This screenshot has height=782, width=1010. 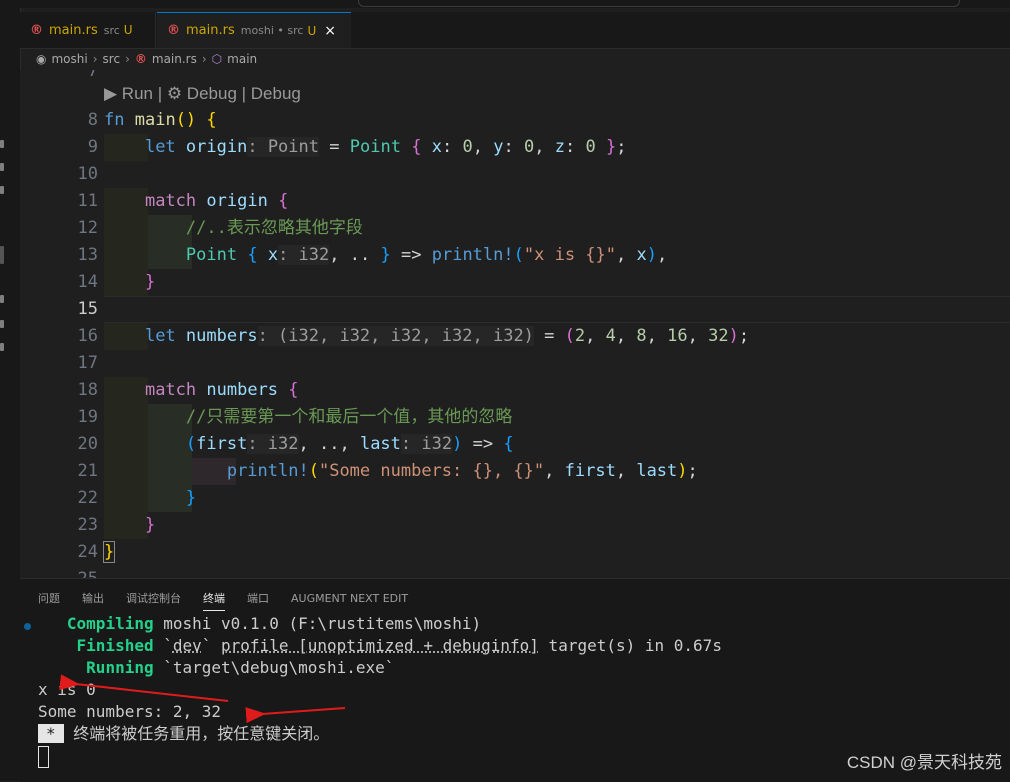 What do you see at coordinates (87, 201) in the screenshot?
I see `line-number: 11` at bounding box center [87, 201].